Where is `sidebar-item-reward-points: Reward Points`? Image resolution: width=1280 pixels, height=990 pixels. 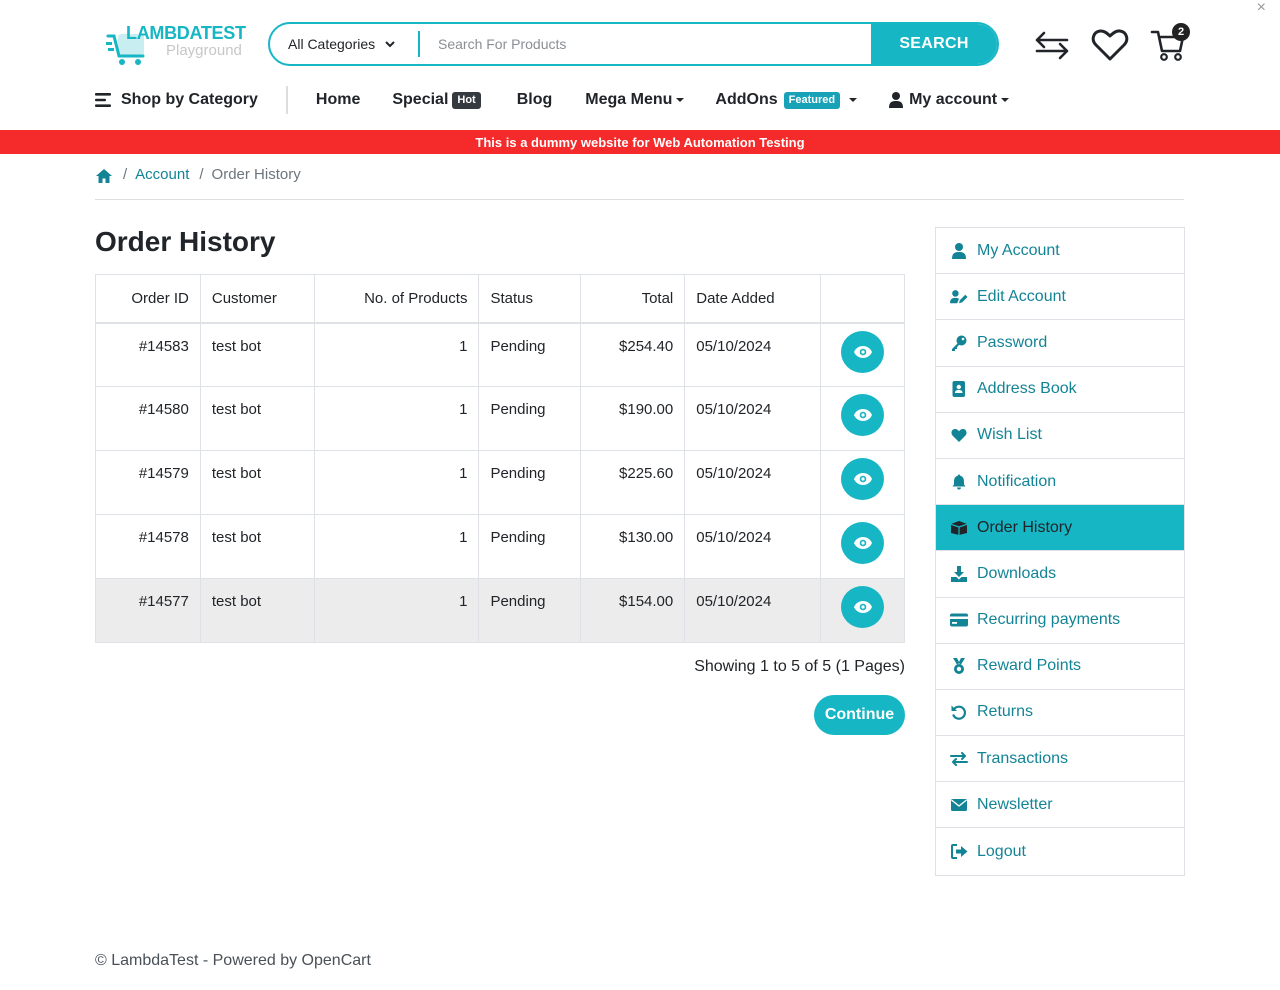 sidebar-item-reward-points: Reward Points is located at coordinates (1060, 667).